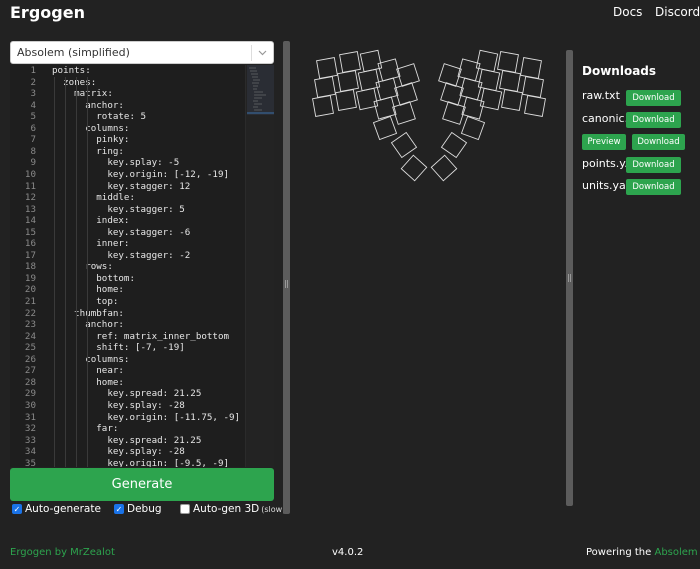 Image resolution: width=700 pixels, height=569 pixels. I want to click on auto-gen-3d-note: (slow), so click(273, 509).